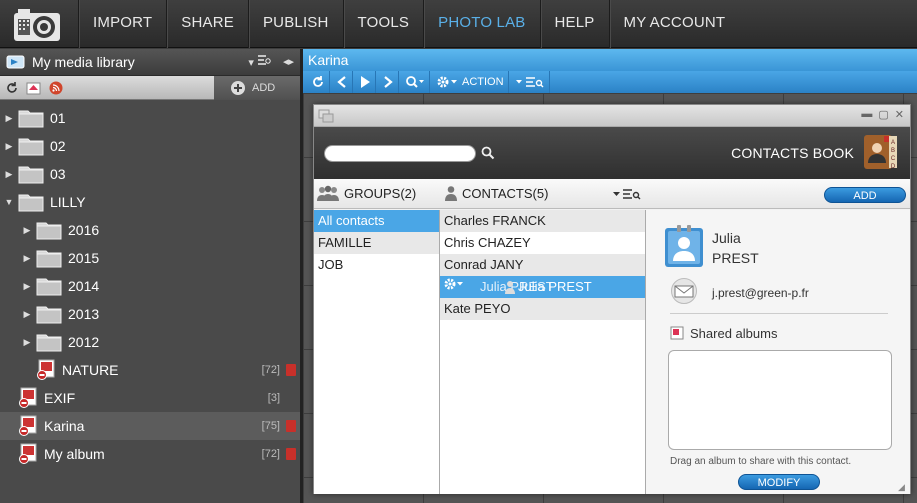 Image resolution: width=917 pixels, height=503 pixels. Describe the element at coordinates (9, 202) in the screenshot. I see `expanded-arrow-icon: ▼` at that location.